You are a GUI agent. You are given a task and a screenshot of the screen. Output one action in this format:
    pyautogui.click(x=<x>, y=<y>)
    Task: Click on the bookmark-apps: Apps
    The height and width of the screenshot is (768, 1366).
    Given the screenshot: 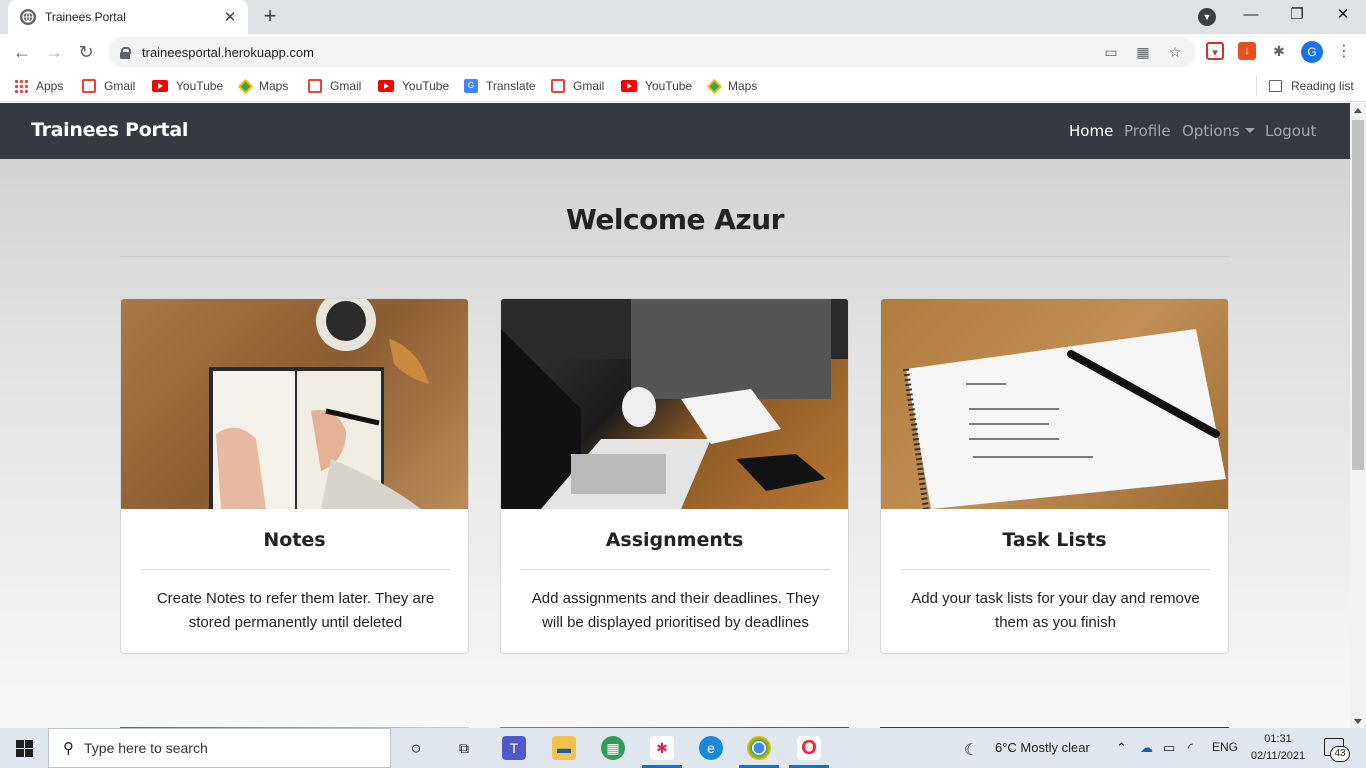 What is the action you would take?
    pyautogui.click(x=38, y=86)
    